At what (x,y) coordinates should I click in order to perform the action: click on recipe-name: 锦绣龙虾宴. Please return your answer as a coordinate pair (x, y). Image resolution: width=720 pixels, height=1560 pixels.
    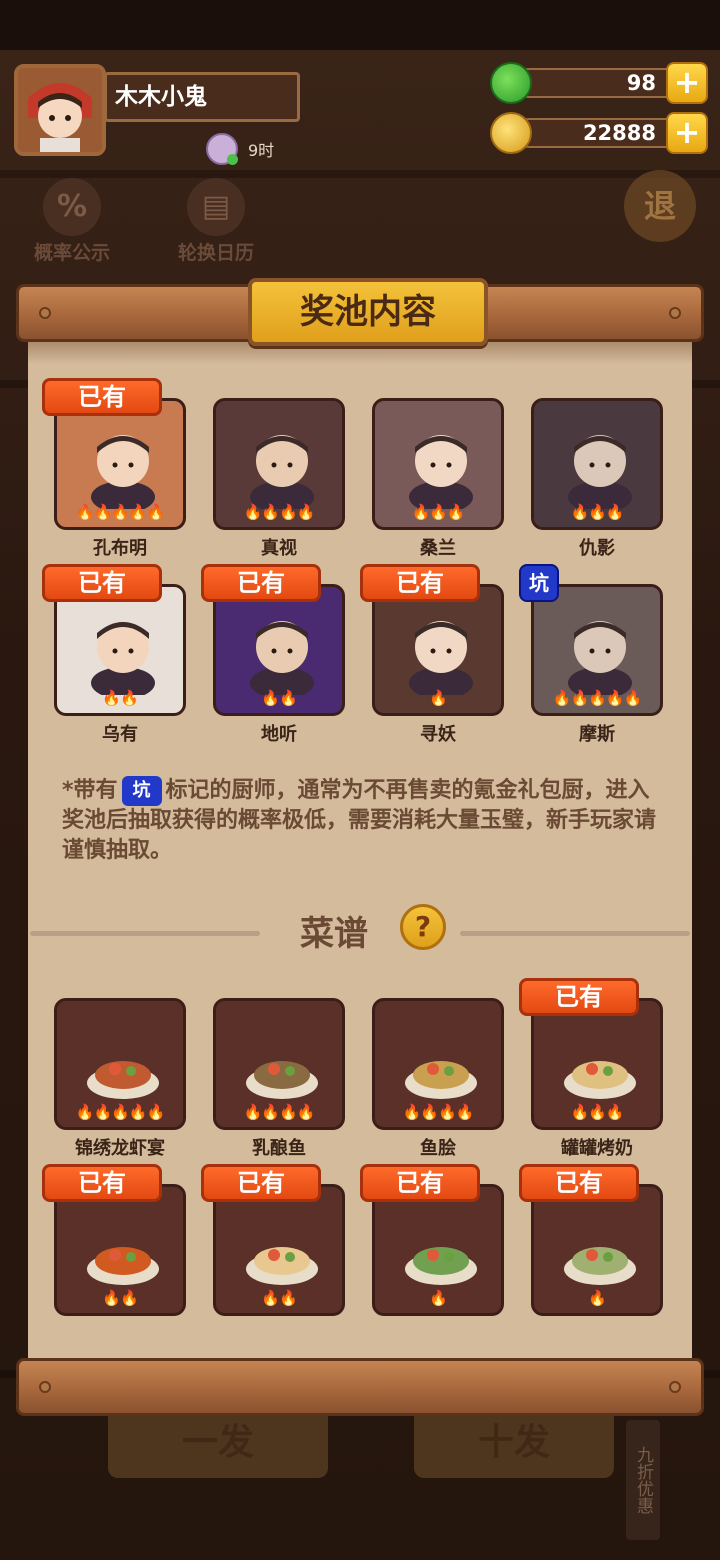
    Looking at the image, I should click on (120, 1148).